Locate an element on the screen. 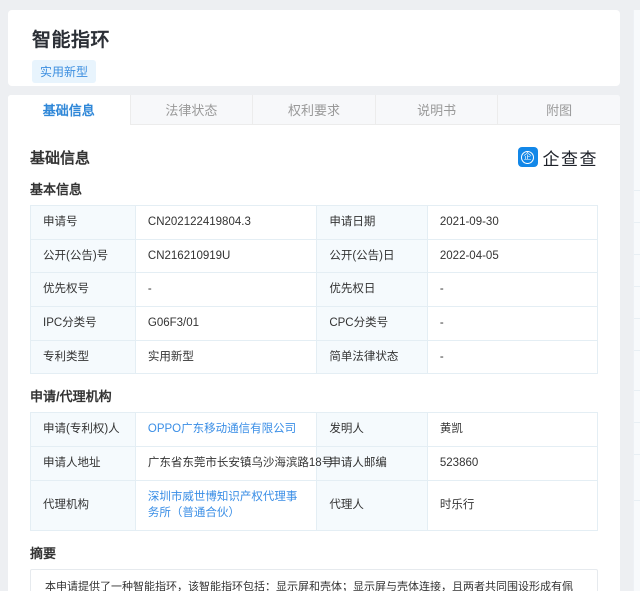 This screenshot has width=640, height=591. patent-type-badge: 实用新型 is located at coordinates (64, 71).